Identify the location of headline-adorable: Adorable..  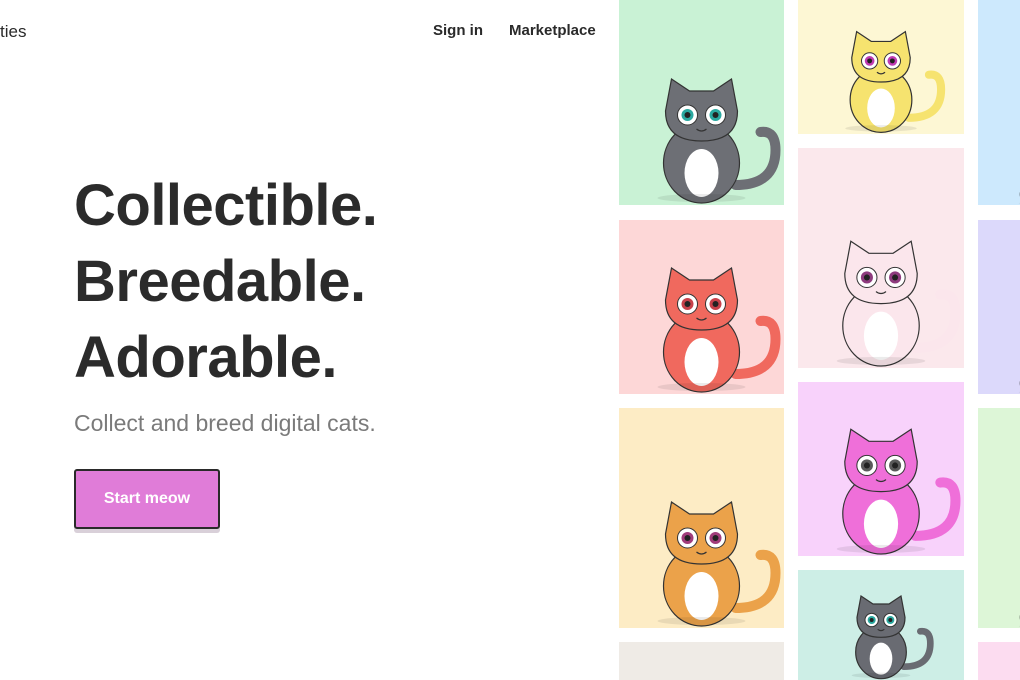
(206, 357).